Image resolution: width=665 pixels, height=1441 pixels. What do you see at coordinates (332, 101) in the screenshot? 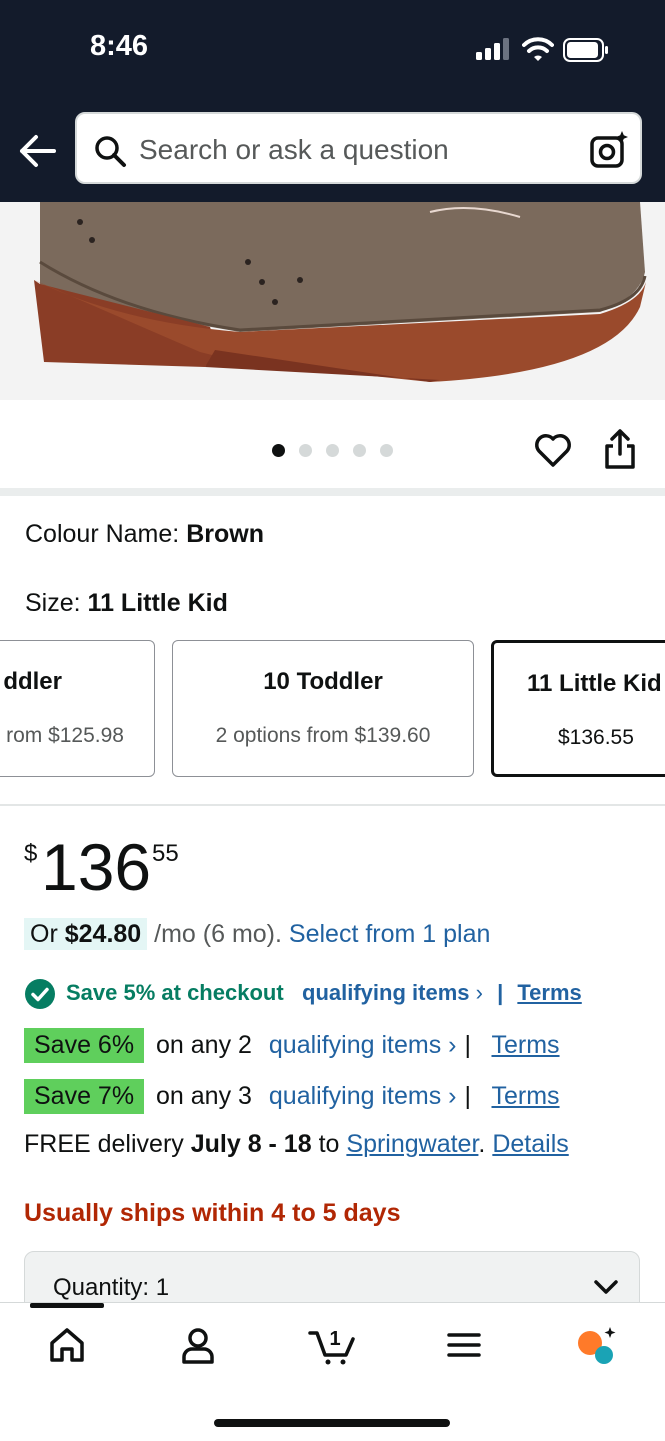
I see `app-header: 8:46 Search or ask a question` at bounding box center [332, 101].